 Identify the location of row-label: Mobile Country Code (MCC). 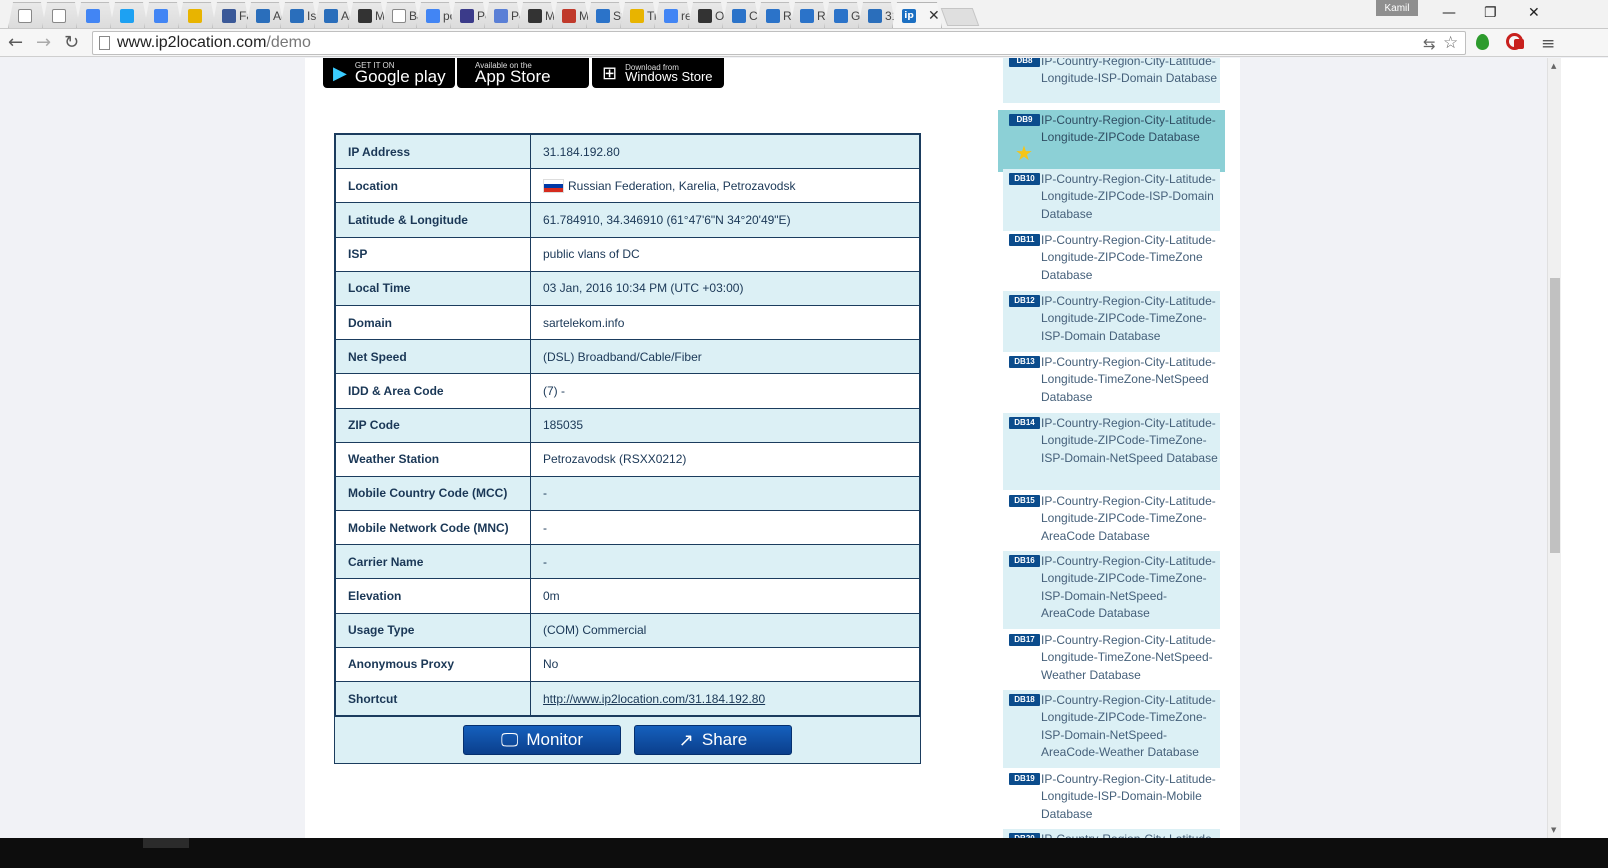
(433, 493).